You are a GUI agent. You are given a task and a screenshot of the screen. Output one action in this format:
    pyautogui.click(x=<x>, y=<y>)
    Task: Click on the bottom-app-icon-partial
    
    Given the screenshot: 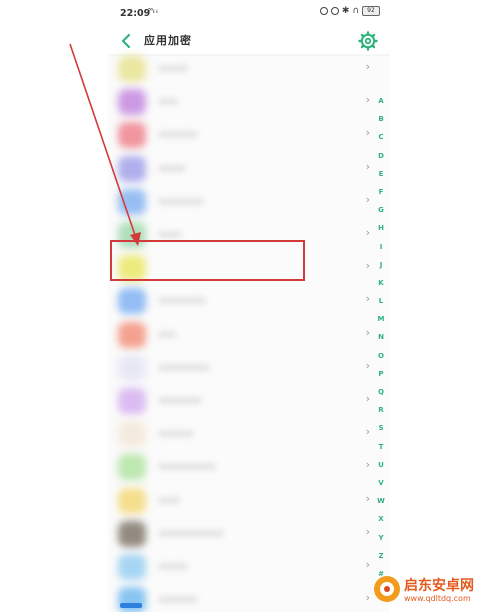 What is the action you would take?
    pyautogui.click(x=131, y=605)
    